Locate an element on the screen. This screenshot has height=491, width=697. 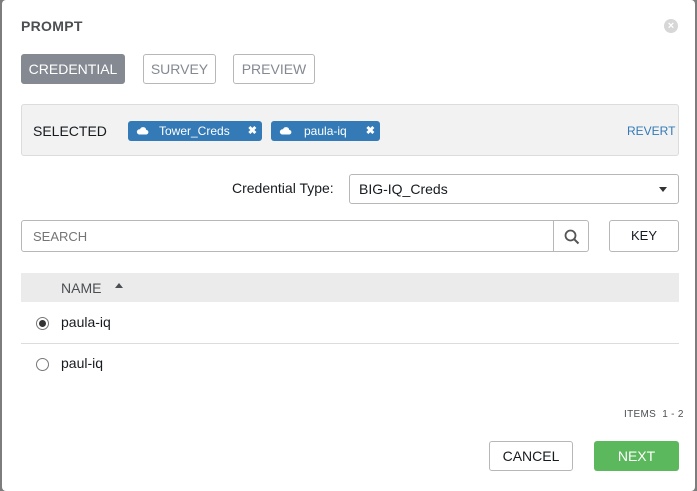
search-button is located at coordinates (571, 236).